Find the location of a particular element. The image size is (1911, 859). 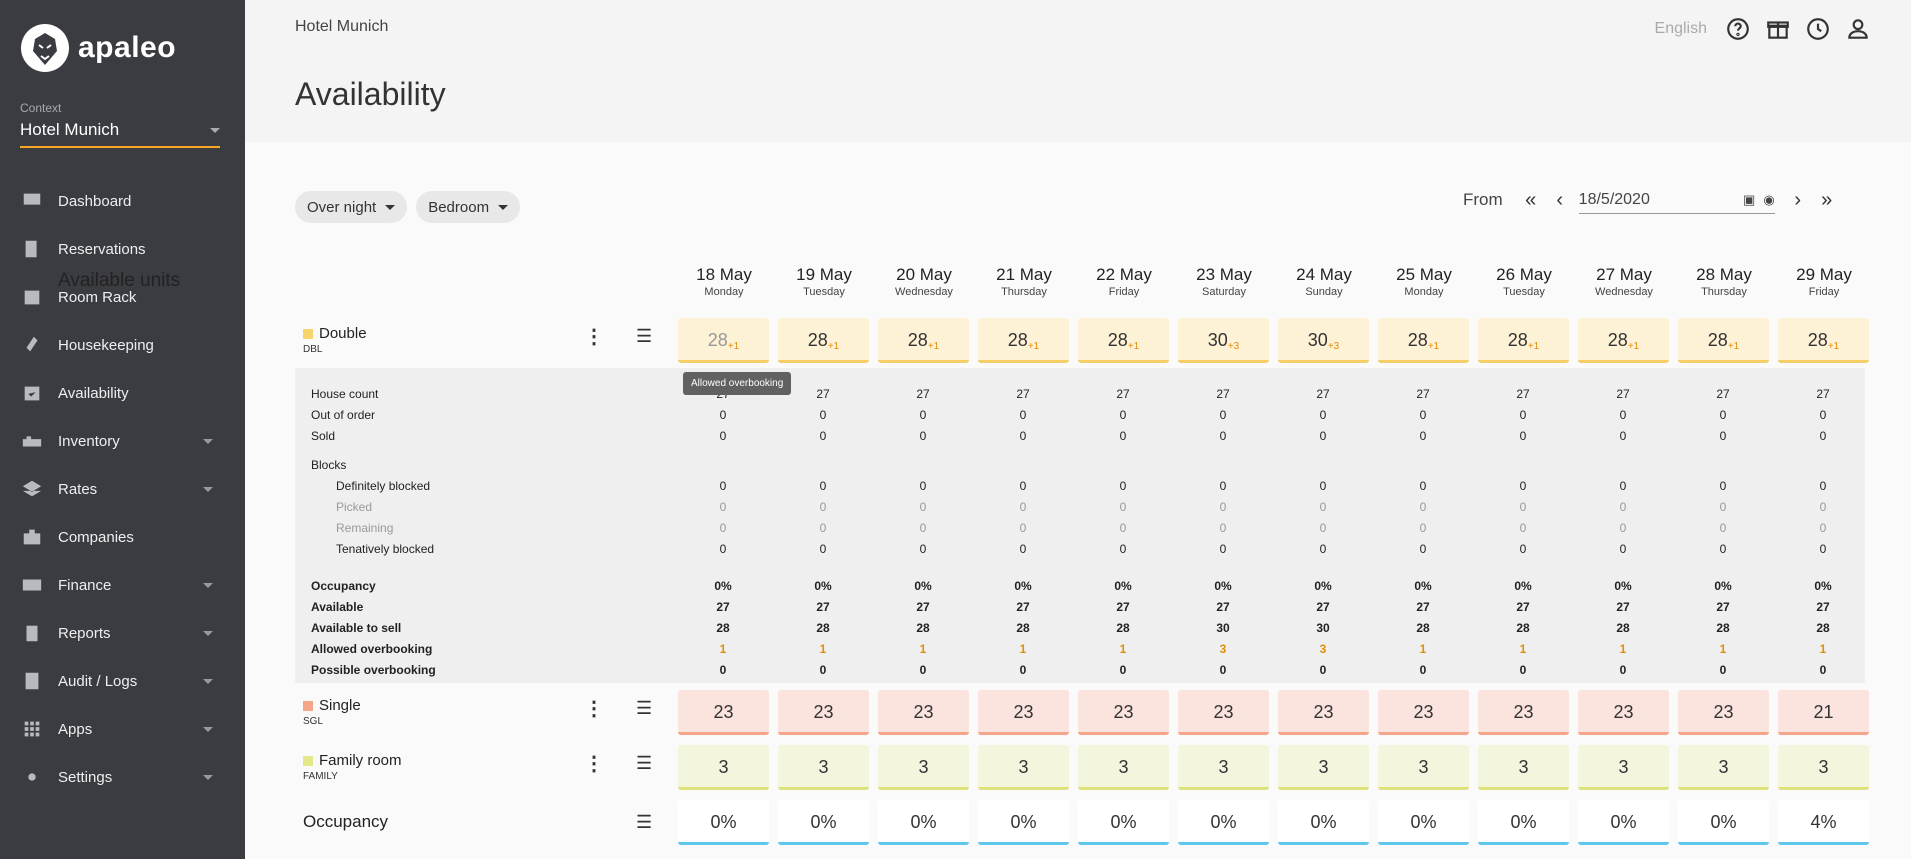

brand-name: apaleo is located at coordinates (127, 47).